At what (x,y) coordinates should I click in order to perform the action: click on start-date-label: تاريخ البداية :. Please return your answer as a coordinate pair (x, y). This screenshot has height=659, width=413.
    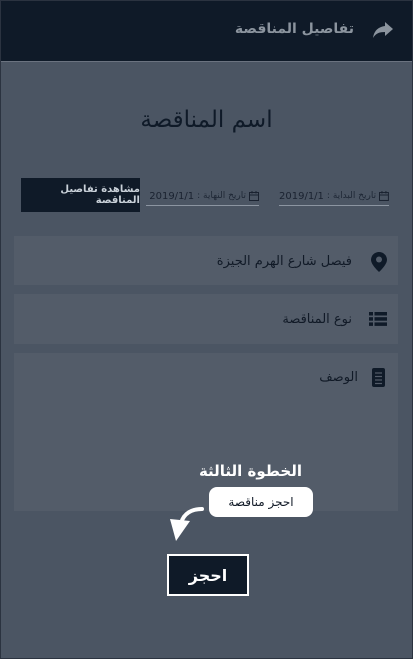
    Looking at the image, I should click on (351, 196).